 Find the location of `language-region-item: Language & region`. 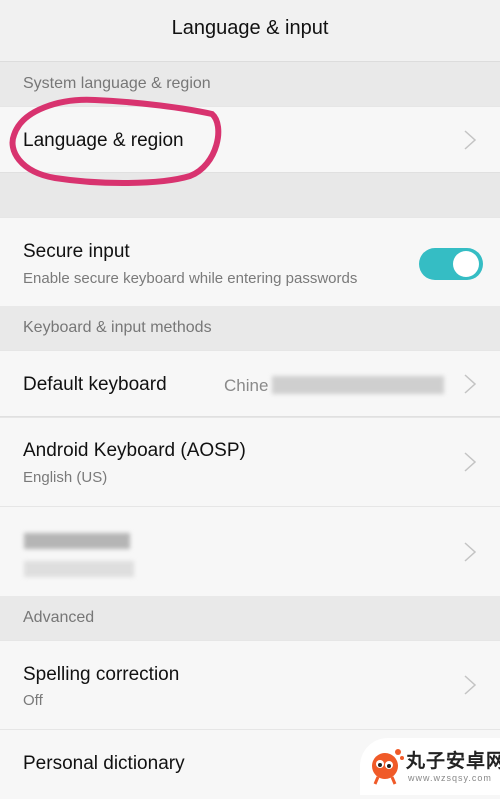

language-region-item: Language & region is located at coordinates (250, 139).